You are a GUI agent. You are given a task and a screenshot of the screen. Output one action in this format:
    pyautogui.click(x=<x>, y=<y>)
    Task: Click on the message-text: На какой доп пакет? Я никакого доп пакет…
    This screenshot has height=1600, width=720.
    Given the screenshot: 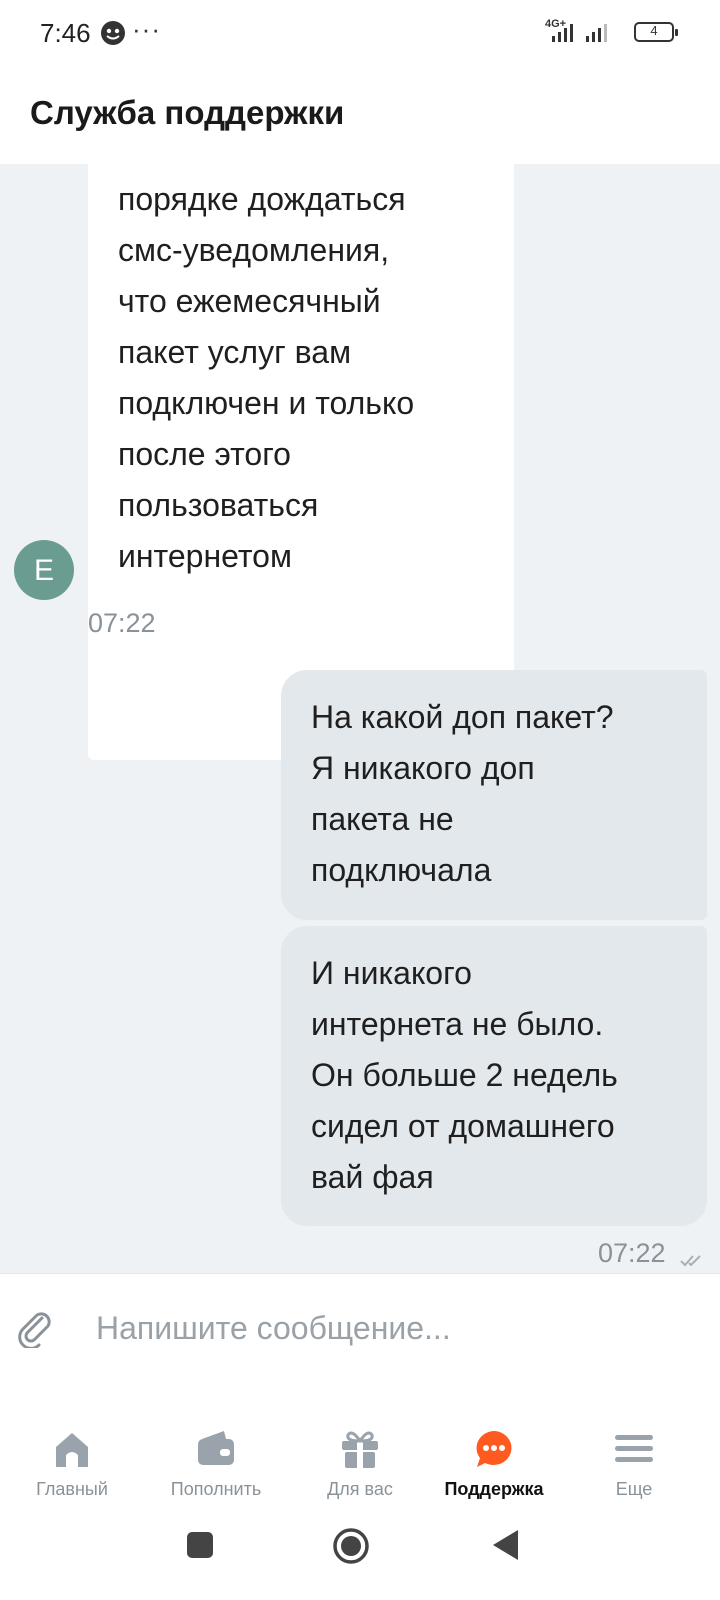 What is the action you would take?
    pyautogui.click(x=462, y=793)
    